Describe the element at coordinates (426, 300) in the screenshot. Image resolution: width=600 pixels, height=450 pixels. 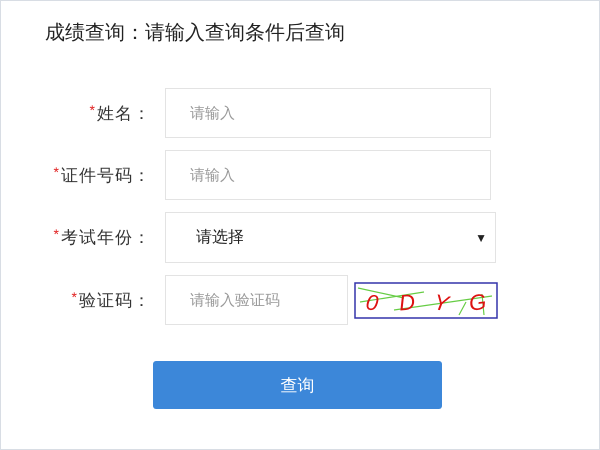
I see `captcha-image: 0 D Y G` at that location.